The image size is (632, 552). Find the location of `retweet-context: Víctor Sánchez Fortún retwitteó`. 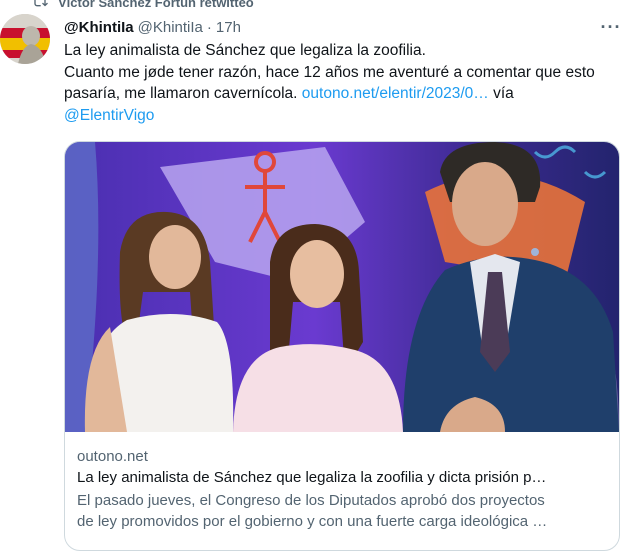

retweet-context: Víctor Sánchez Fortún retwitteó is located at coordinates (143, 5).